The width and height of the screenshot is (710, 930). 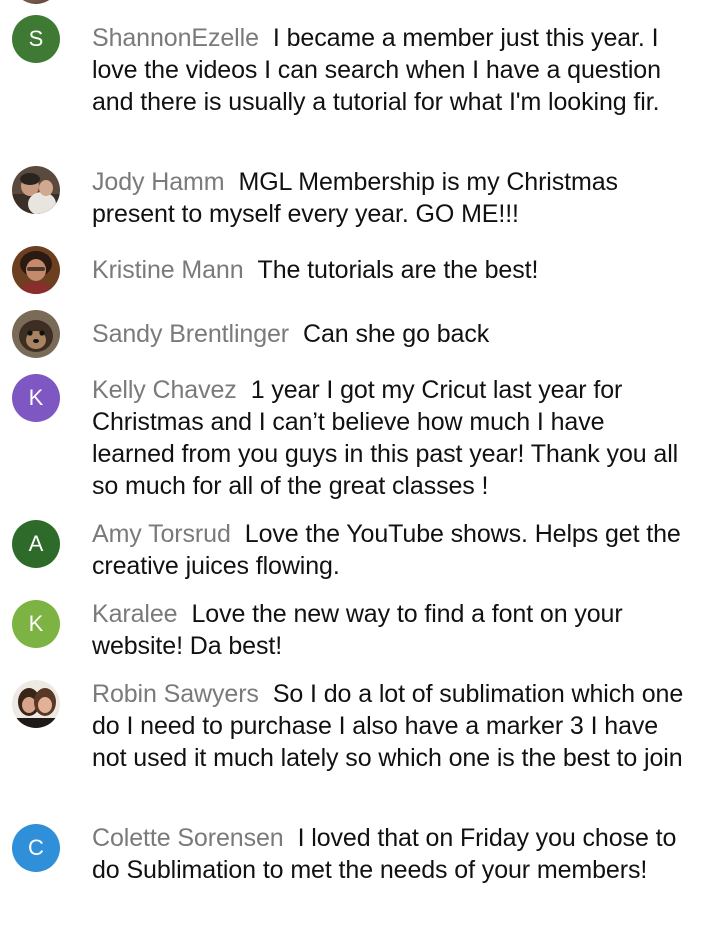 I want to click on chat-message: Kristine Mann The tutorials are the best!, so click(x=350, y=270).